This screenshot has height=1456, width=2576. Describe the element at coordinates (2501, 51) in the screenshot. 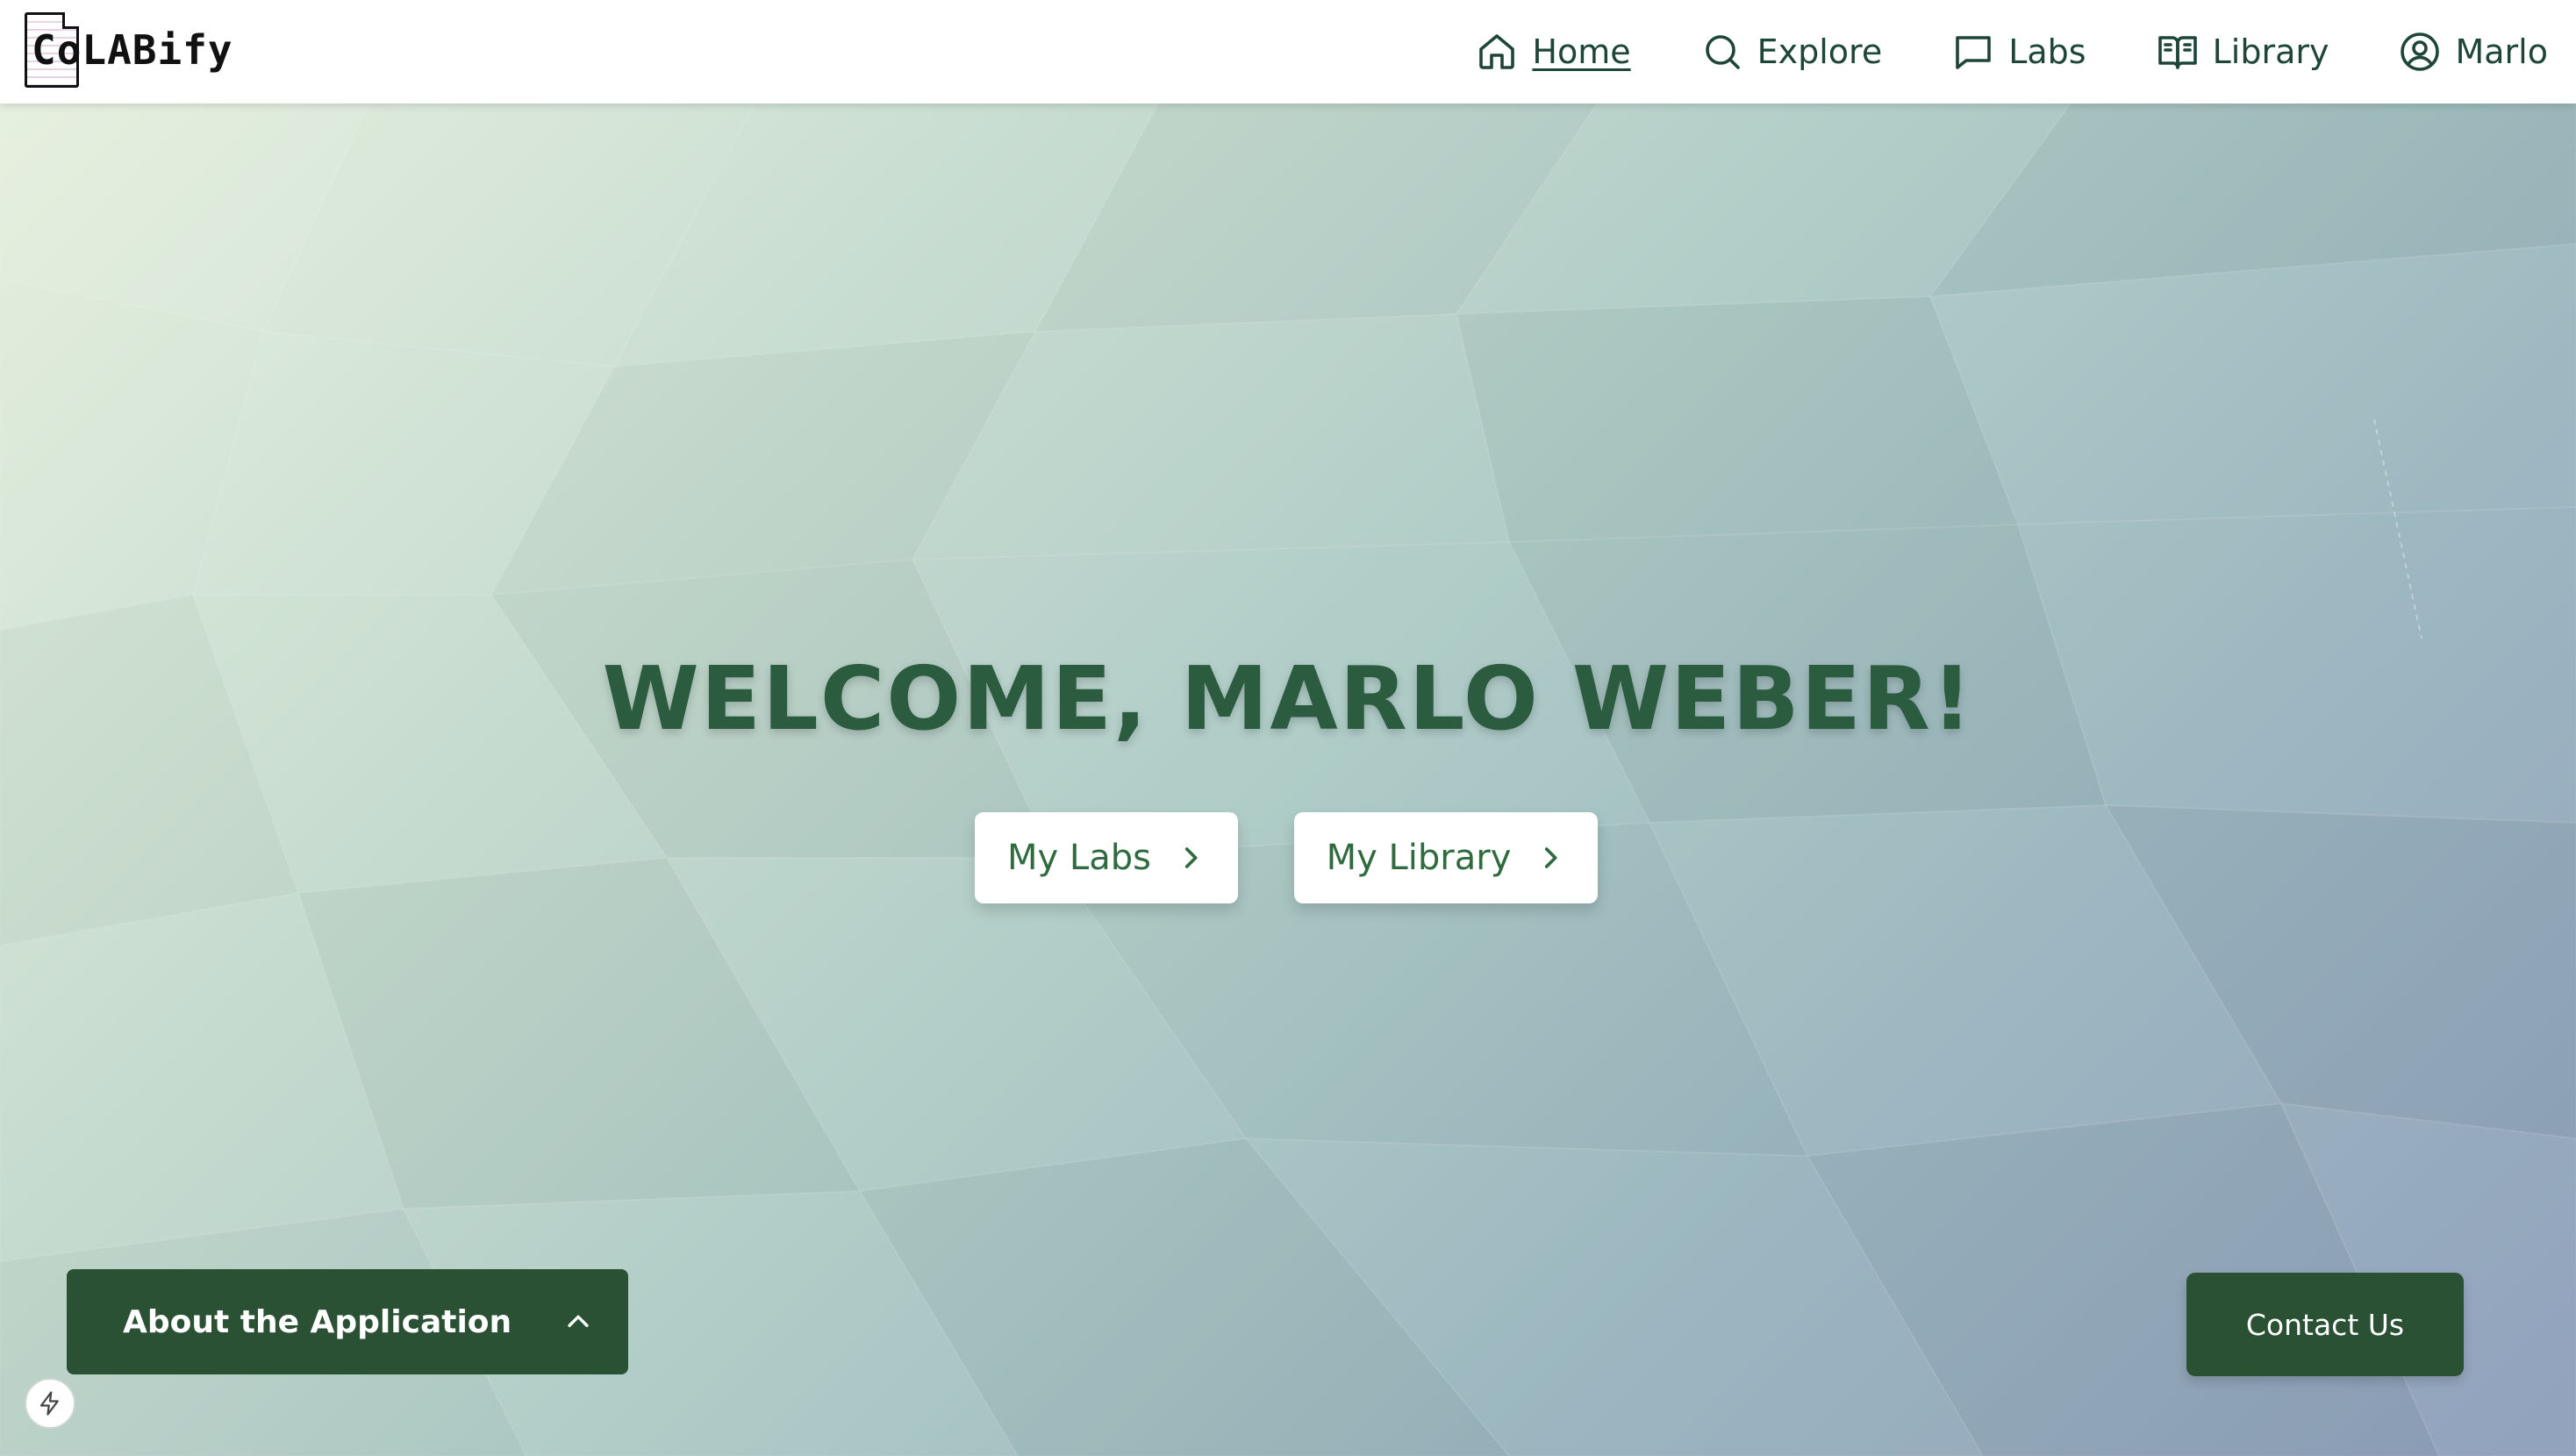

I see `nav-label-profile: Marlo` at that location.